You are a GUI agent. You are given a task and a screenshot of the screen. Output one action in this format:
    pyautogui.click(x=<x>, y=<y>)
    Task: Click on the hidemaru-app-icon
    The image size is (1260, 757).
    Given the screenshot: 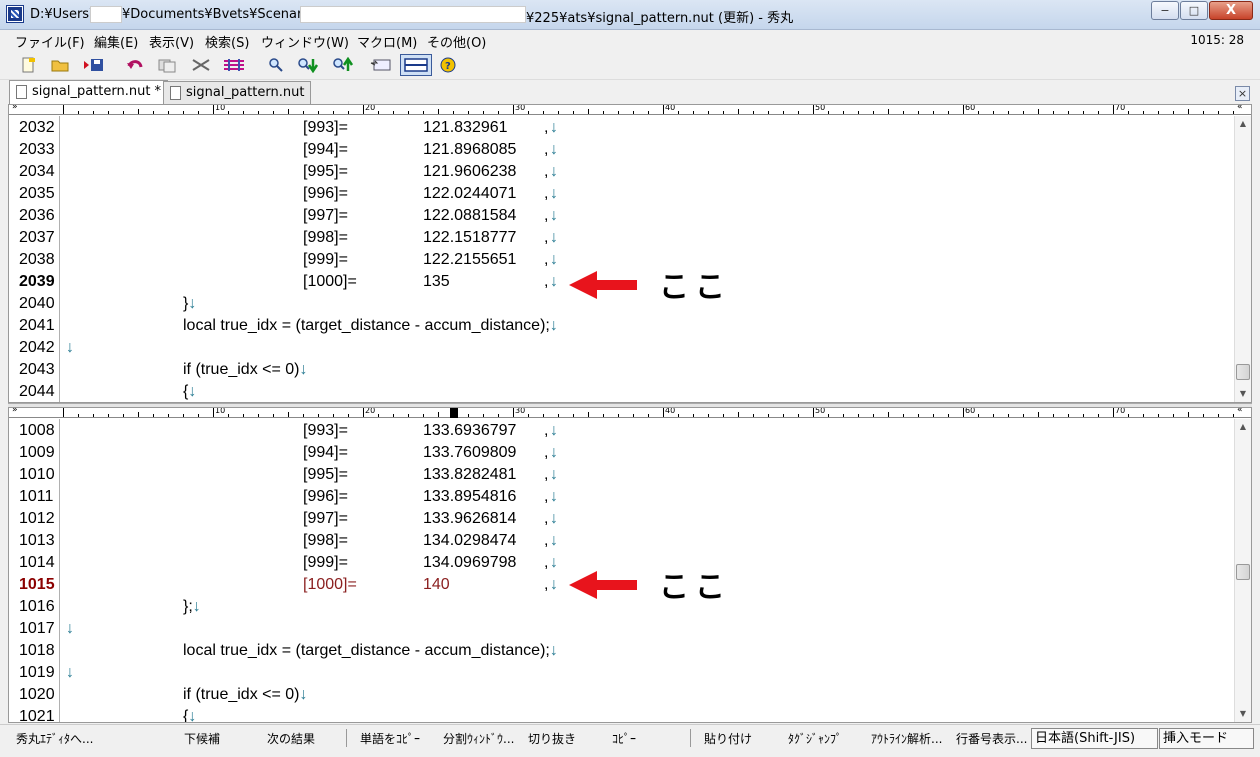 What is the action you would take?
    pyautogui.click(x=15, y=14)
    